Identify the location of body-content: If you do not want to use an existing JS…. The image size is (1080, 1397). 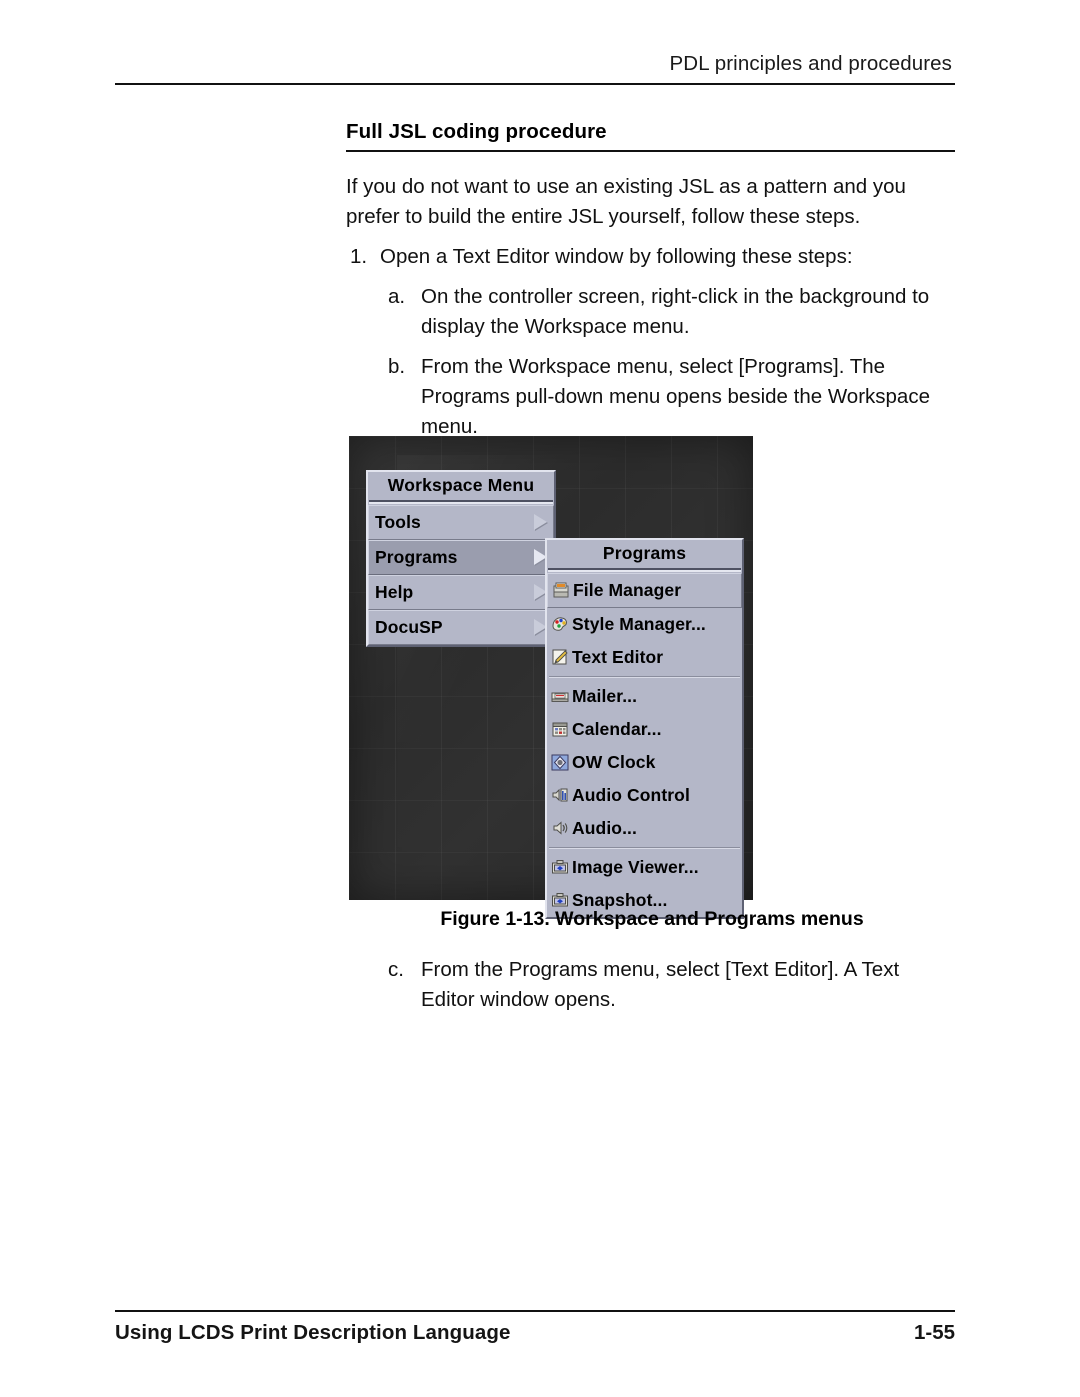
(652, 307).